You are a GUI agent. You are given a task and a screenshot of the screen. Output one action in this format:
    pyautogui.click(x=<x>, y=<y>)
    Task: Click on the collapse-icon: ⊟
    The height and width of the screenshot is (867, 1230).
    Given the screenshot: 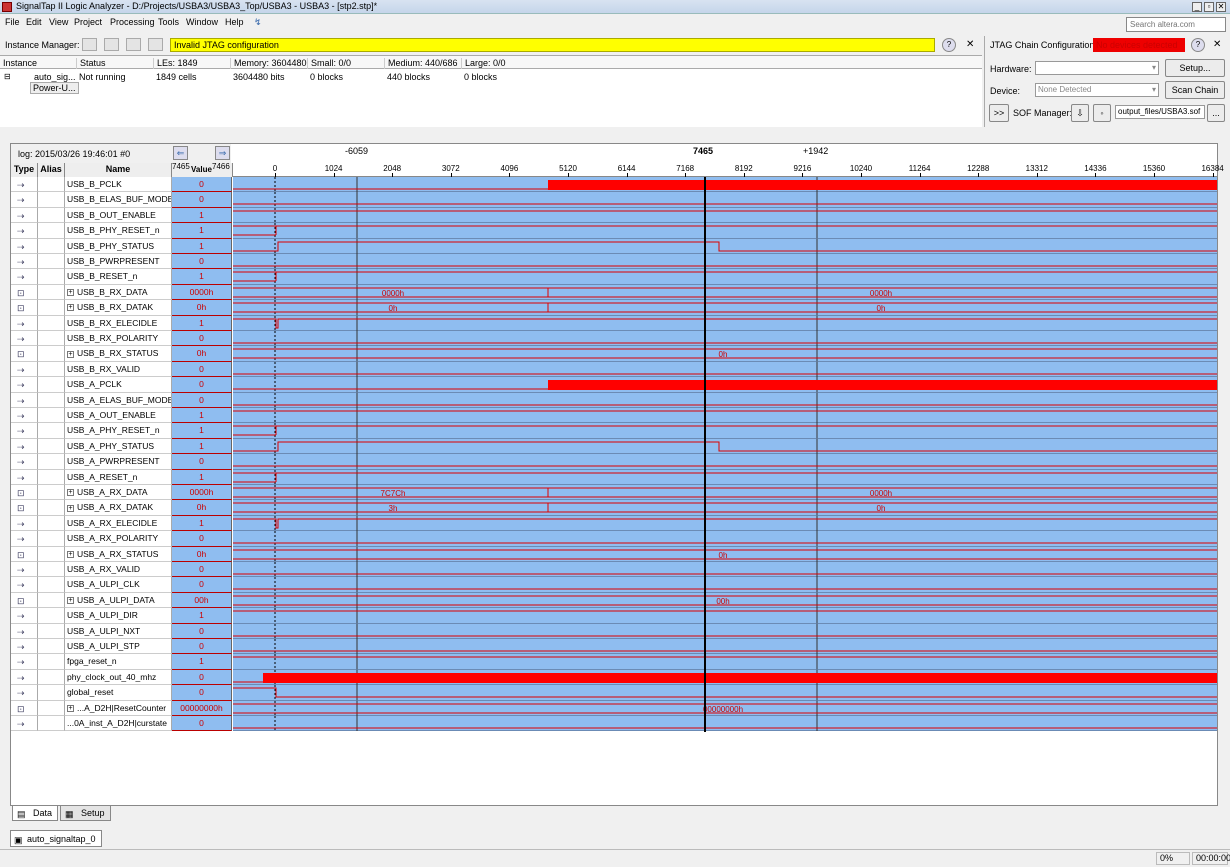 What is the action you would take?
    pyautogui.click(x=7, y=76)
    